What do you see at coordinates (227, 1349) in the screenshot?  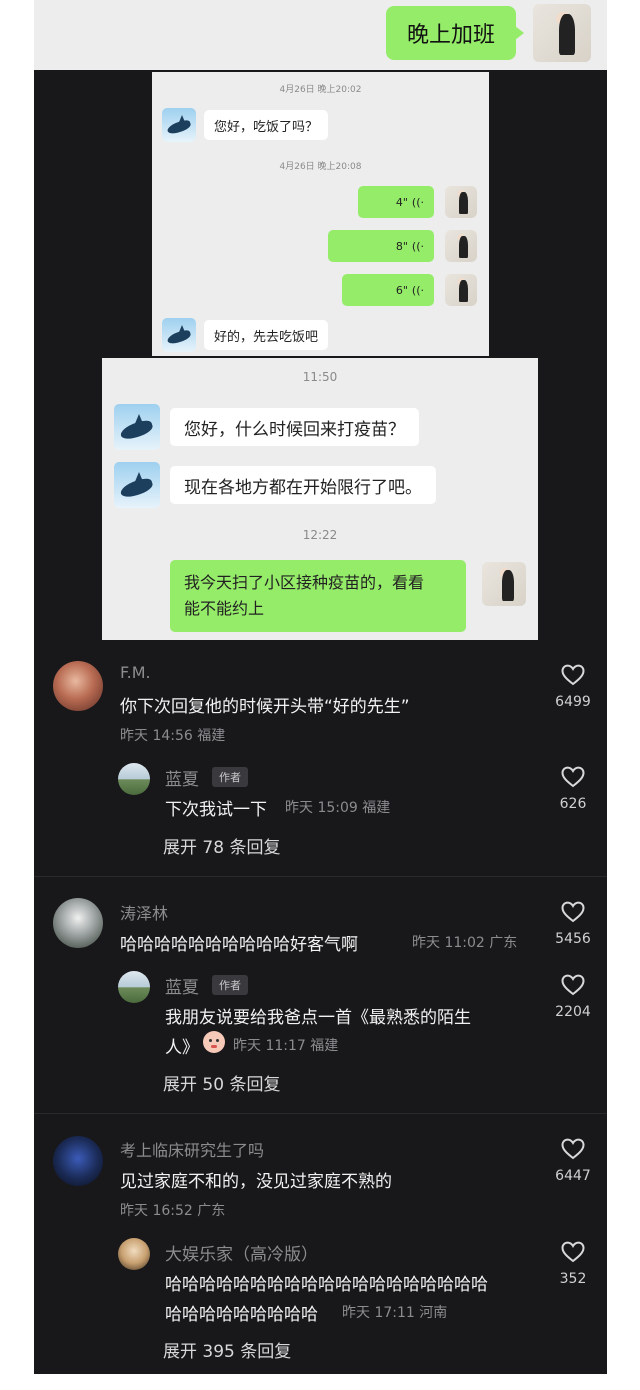 I see `expand-replies-button: 展开 395 条回复` at bounding box center [227, 1349].